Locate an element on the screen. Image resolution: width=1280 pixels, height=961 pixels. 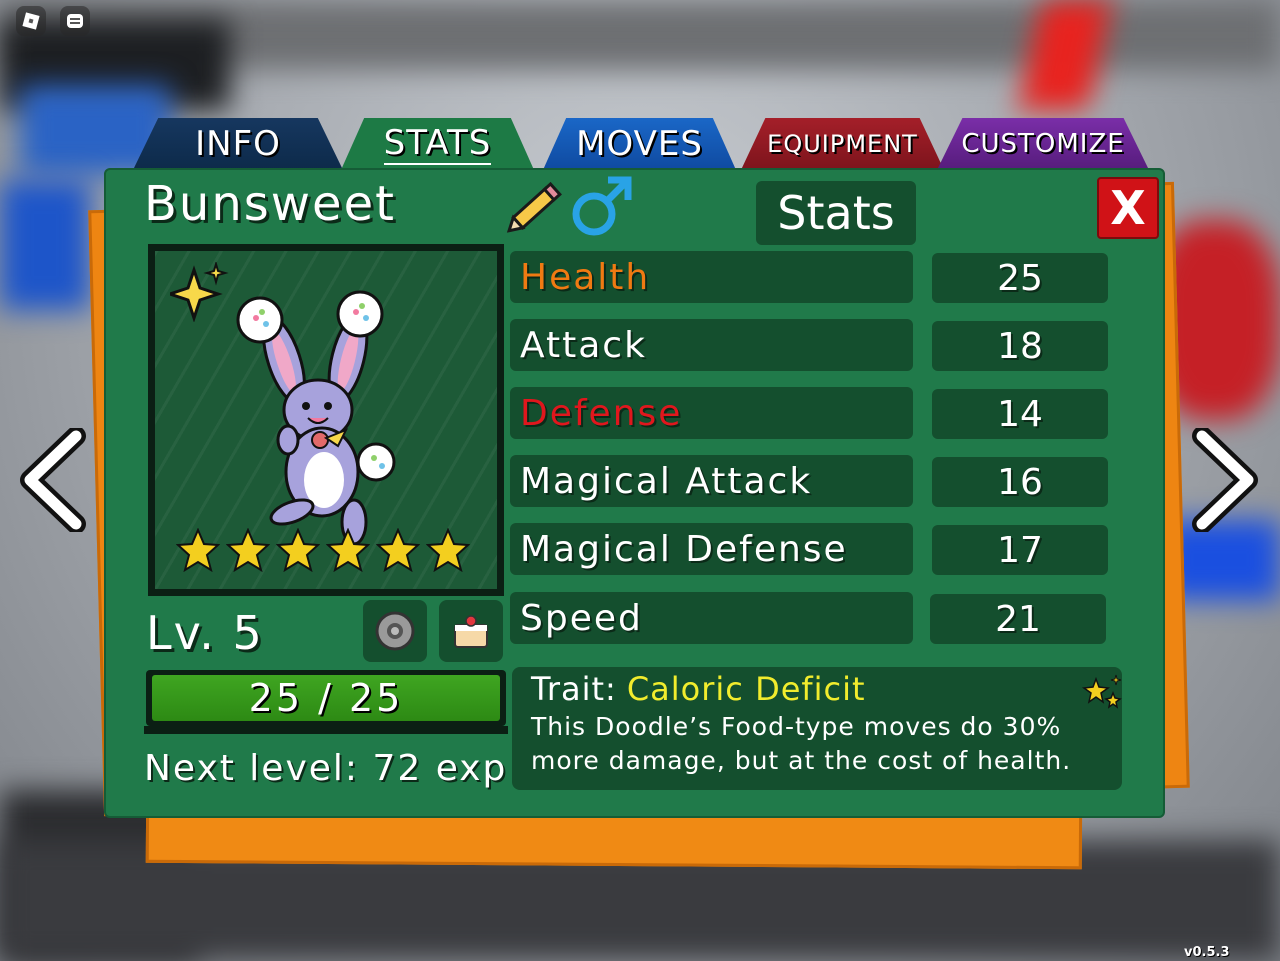
tab-info: INFO is located at coordinates (238, 144).